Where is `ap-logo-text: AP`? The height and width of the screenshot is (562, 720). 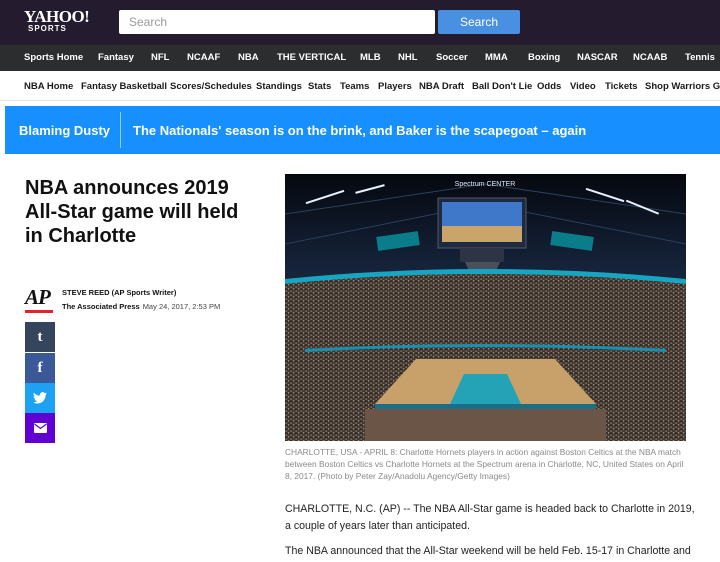 ap-logo-text: AP is located at coordinates (38, 297).